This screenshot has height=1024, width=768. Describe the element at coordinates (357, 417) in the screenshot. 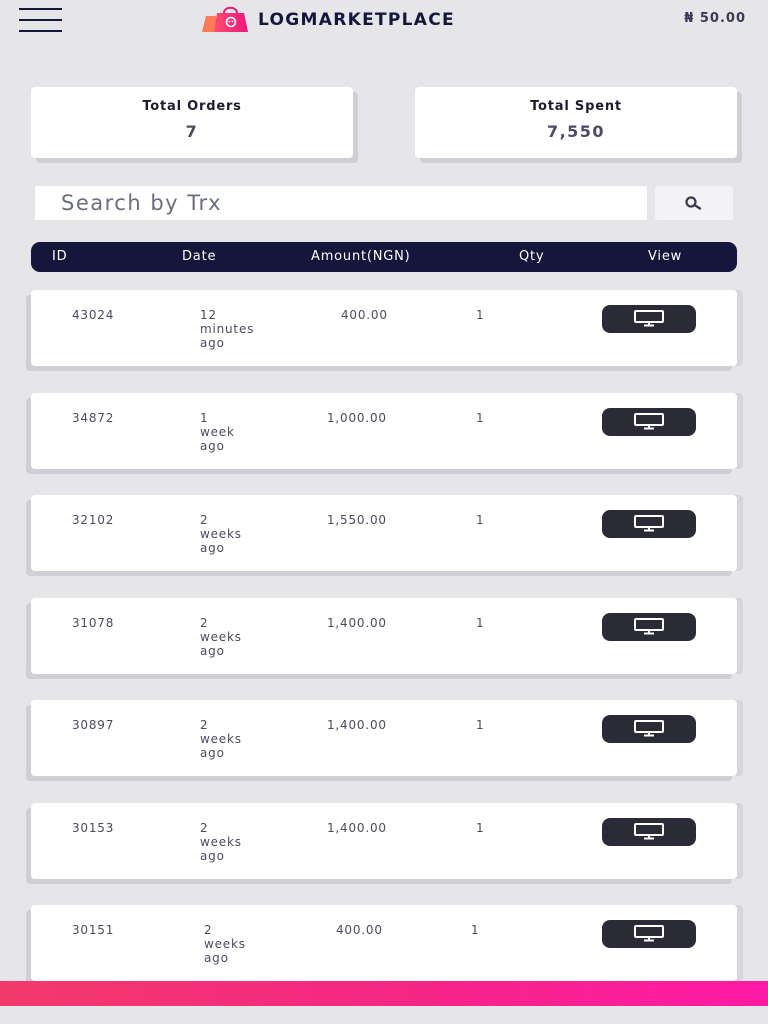

I see `order-amount: 1,000.00` at that location.